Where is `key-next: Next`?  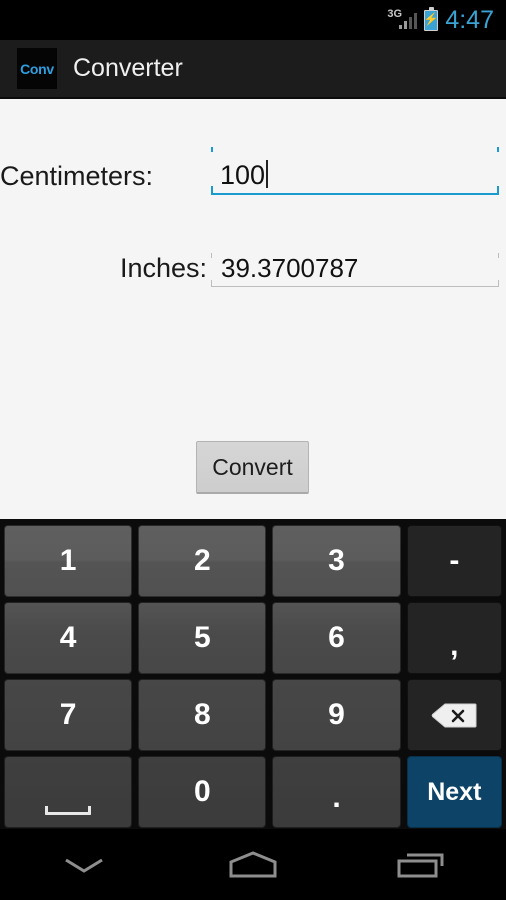
key-next: Next is located at coordinates (454, 792).